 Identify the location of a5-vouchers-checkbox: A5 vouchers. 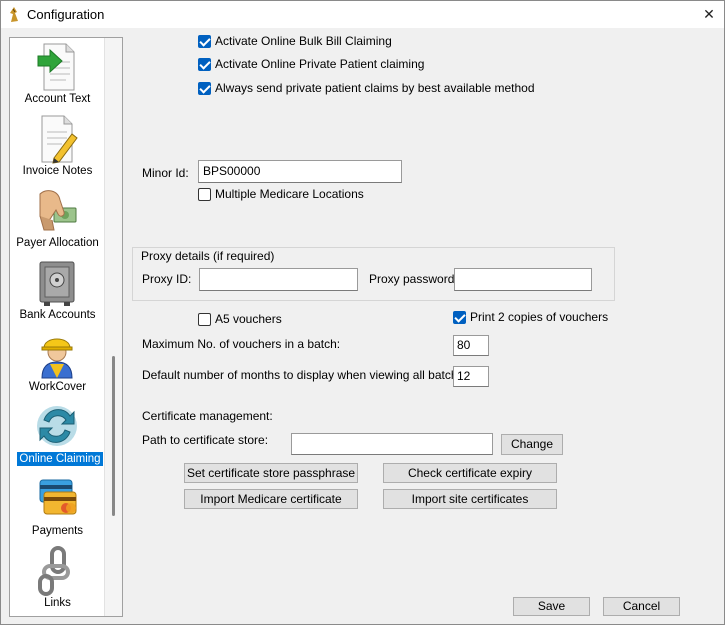
(240, 319).